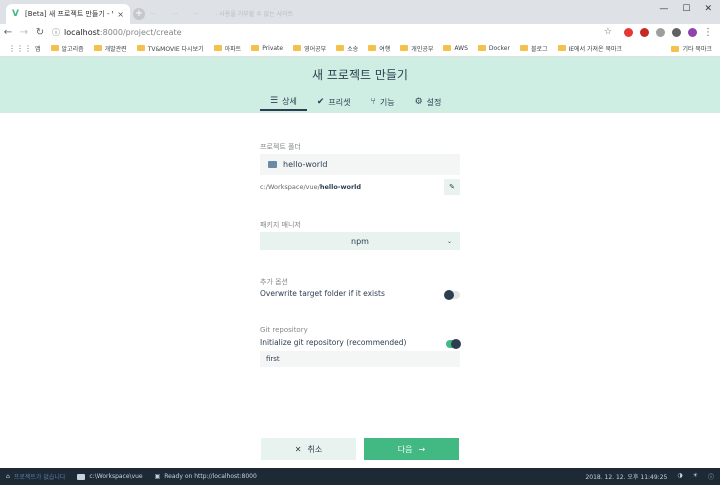  What do you see at coordinates (360, 75) in the screenshot?
I see `page-title: 새 프로젝트 만들기` at bounding box center [360, 75].